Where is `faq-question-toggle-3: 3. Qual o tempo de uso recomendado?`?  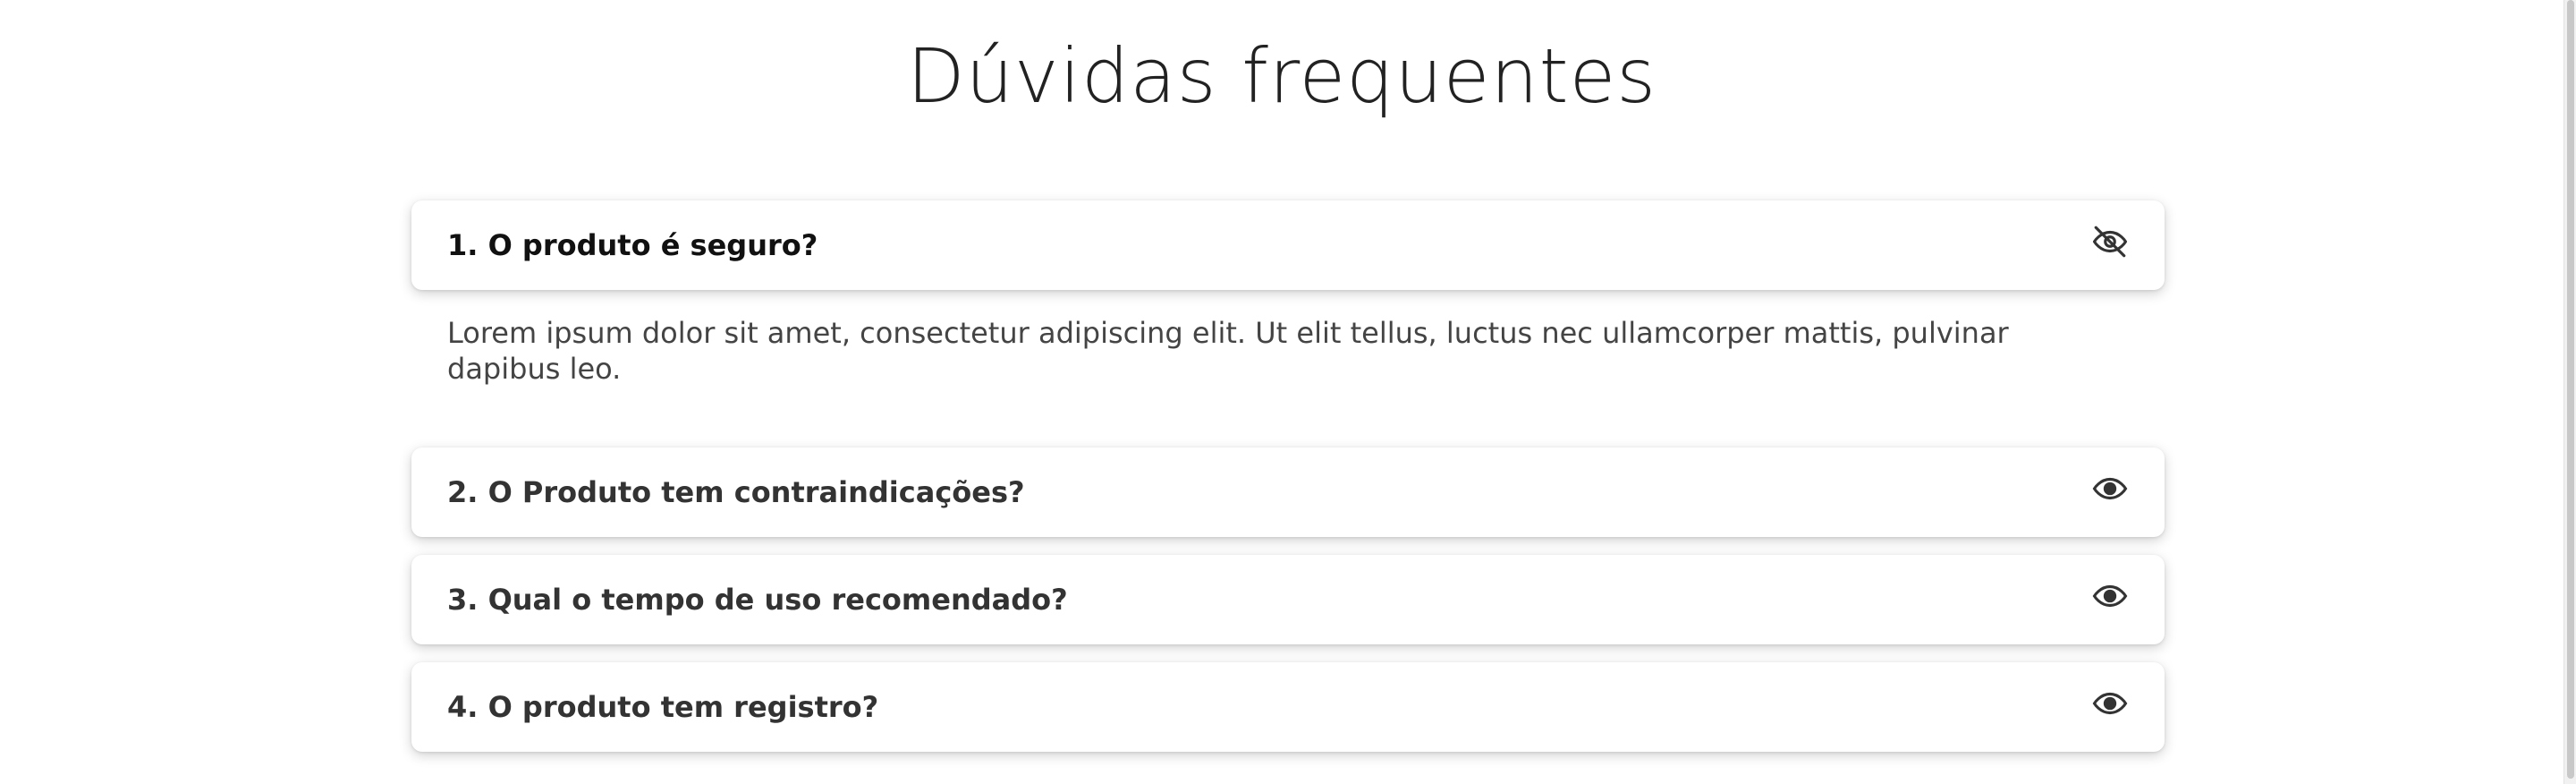
faq-question-toggle-3: 3. Qual o tempo de uso recomendado? is located at coordinates (1288, 599).